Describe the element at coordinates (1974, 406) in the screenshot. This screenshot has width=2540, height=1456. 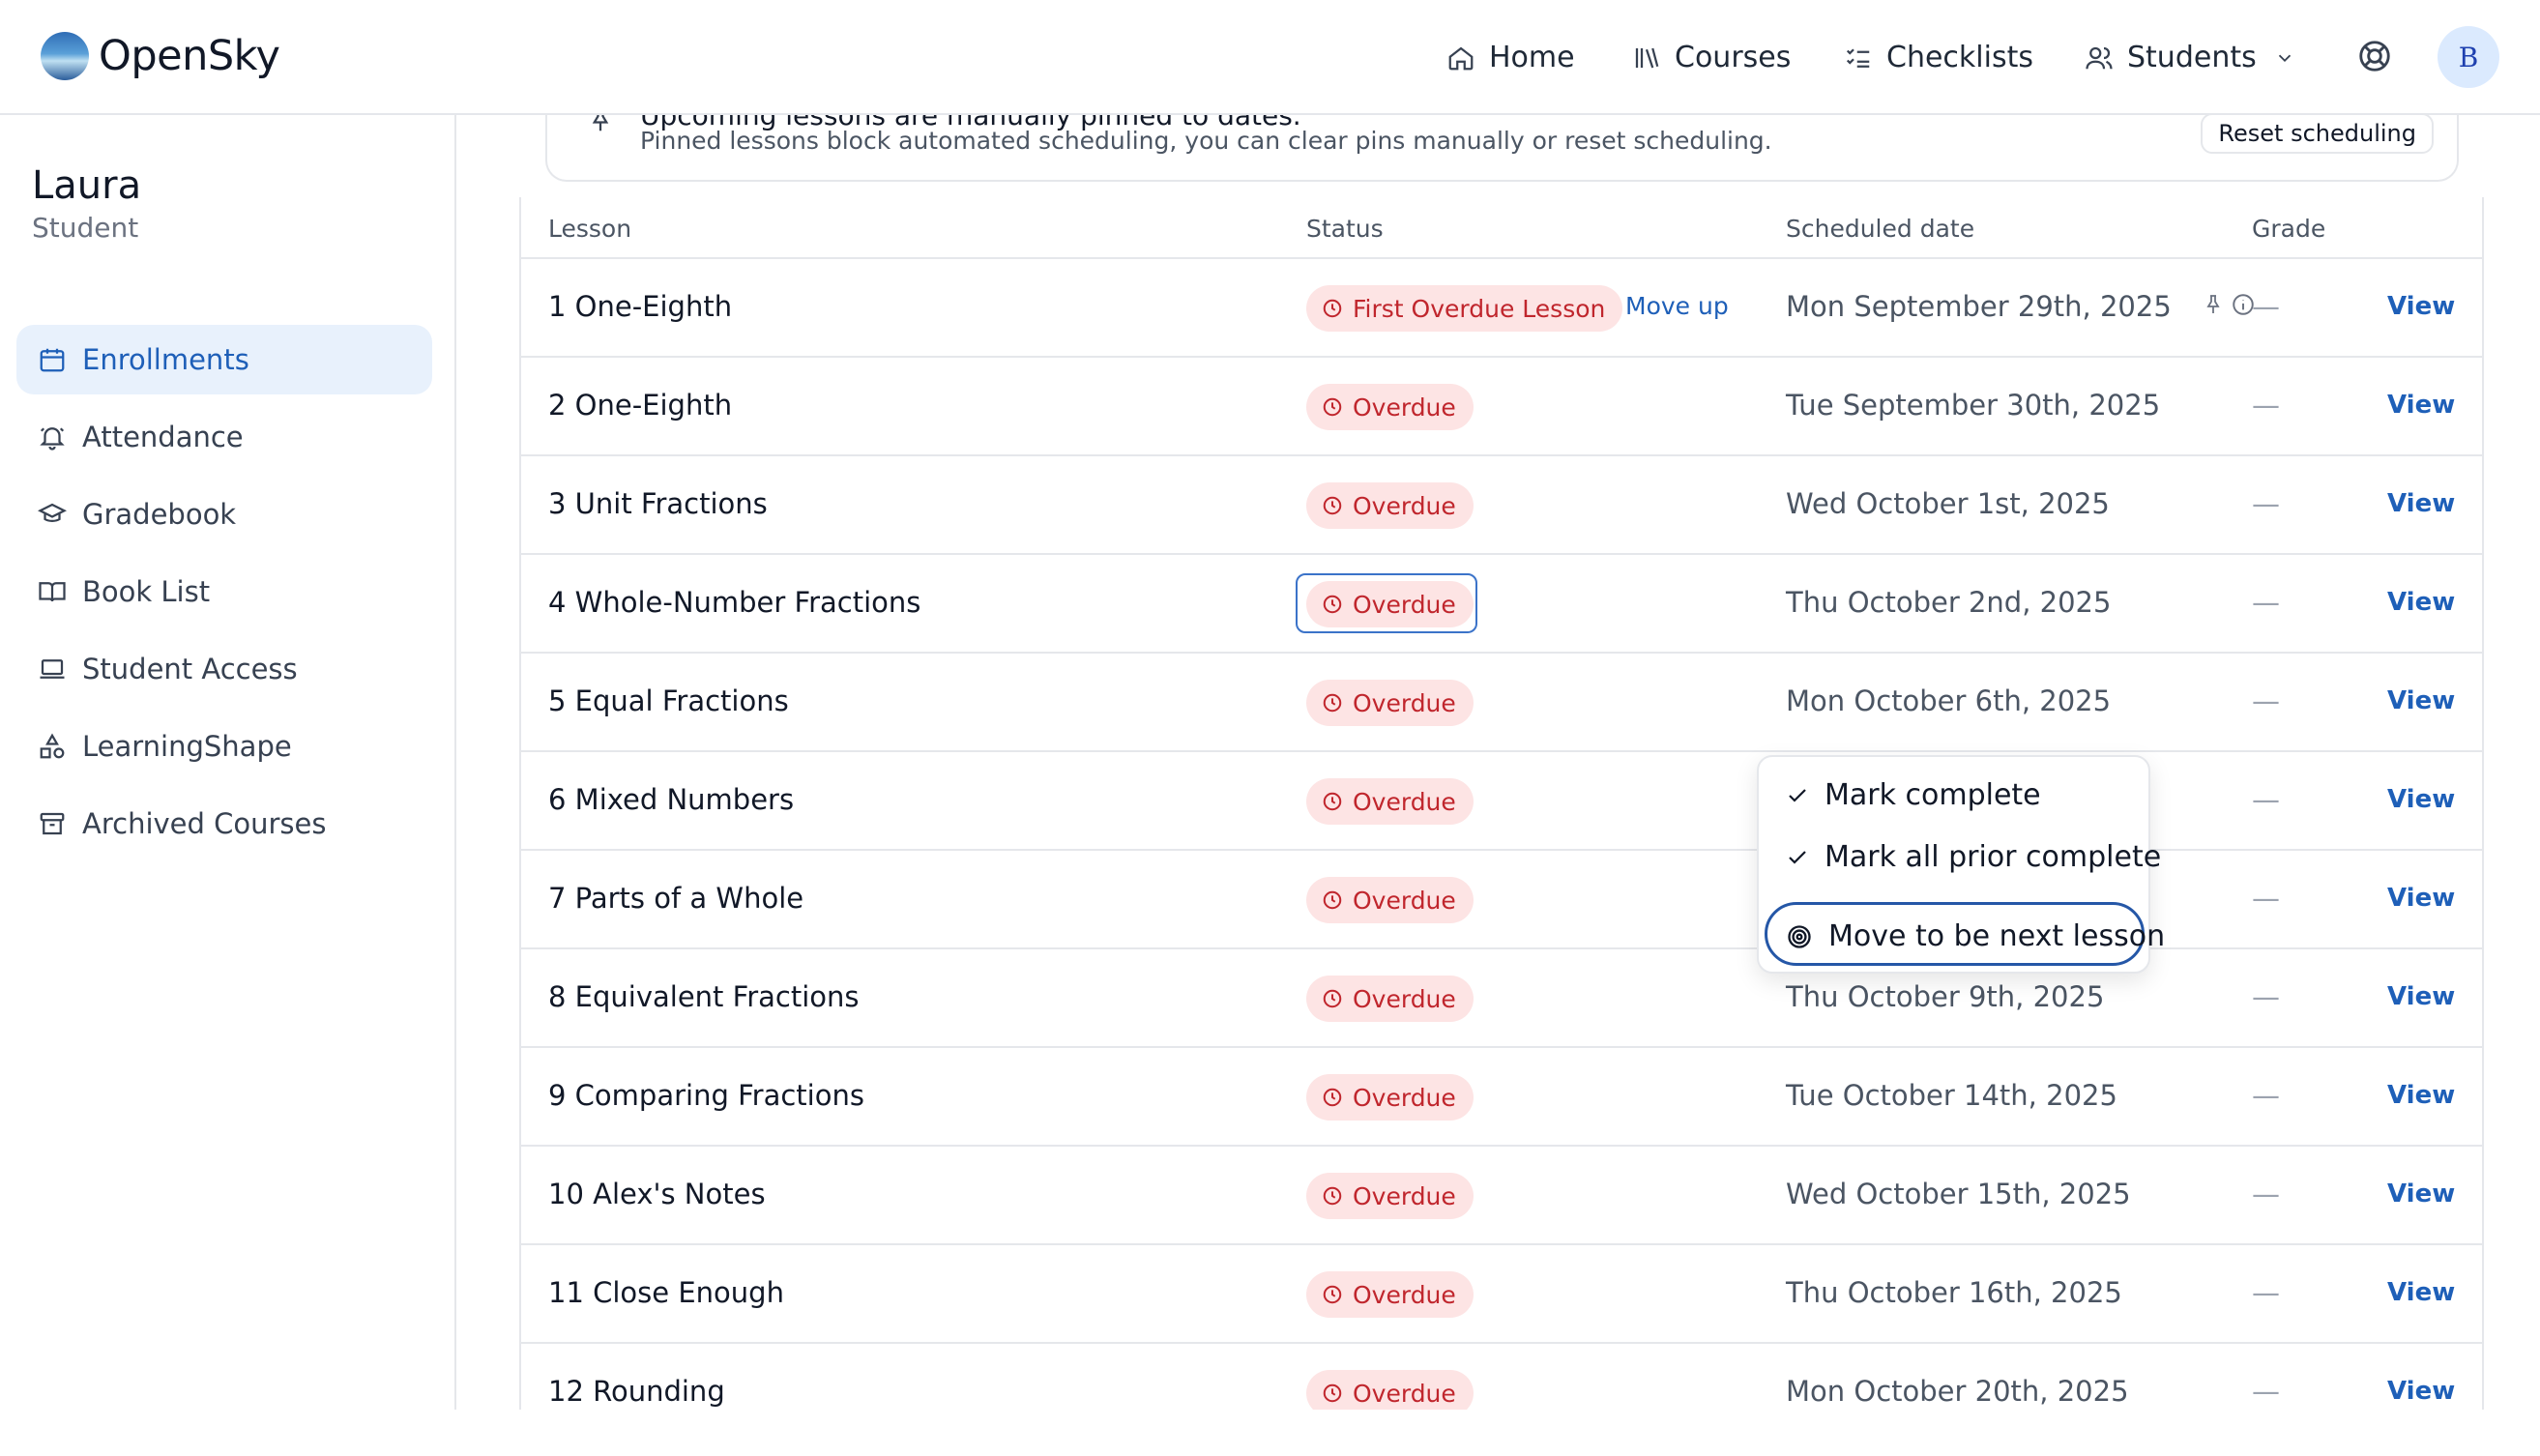
I see `scheduled-date: Tue September 30th, 2025` at that location.